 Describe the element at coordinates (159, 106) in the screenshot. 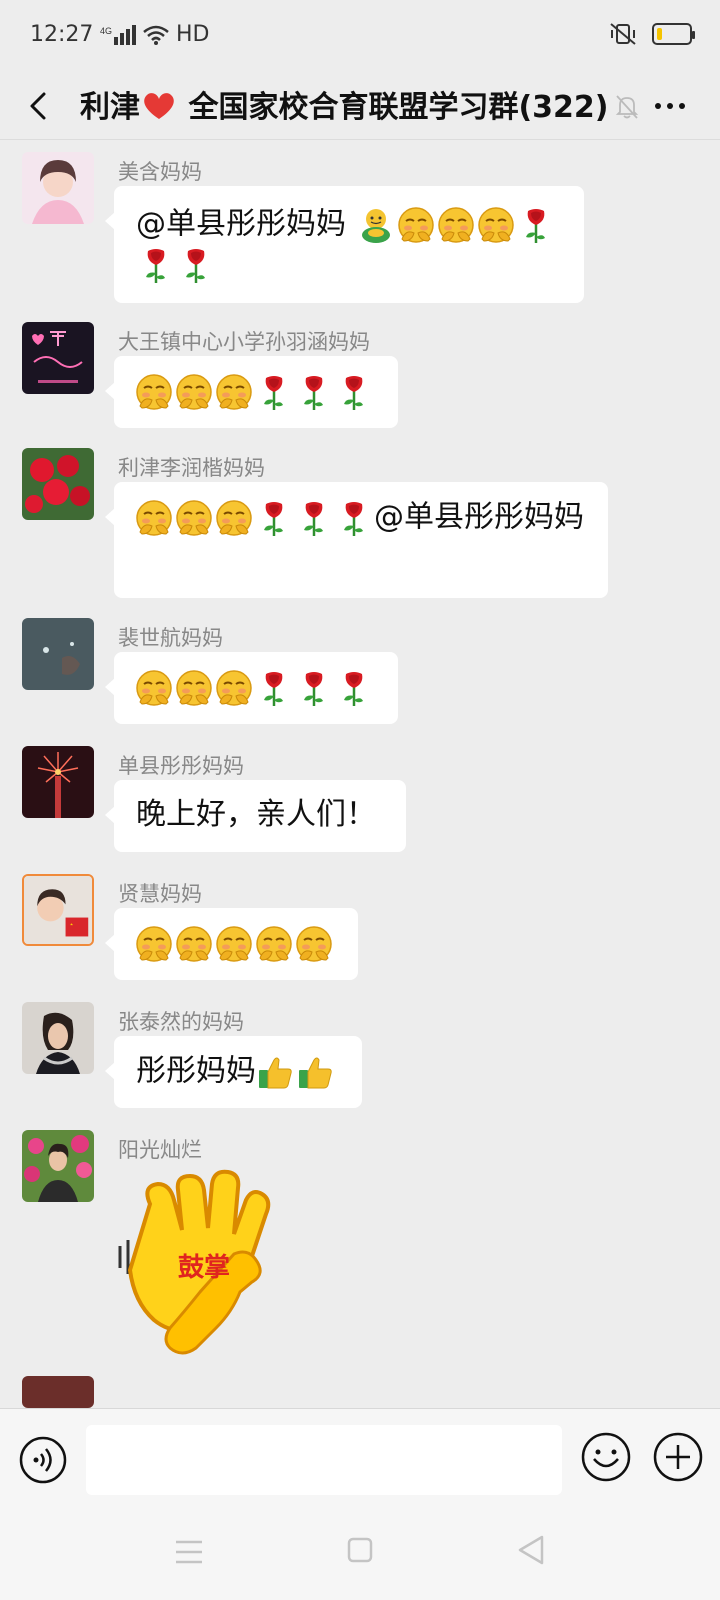

I see `red-heart-icon` at that location.